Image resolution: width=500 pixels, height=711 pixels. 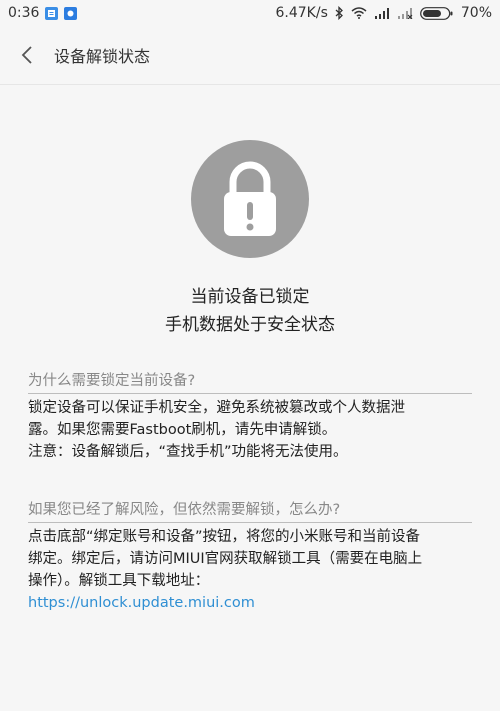 I want to click on lock-status-line1: 当前设备已锁定, so click(x=250, y=297).